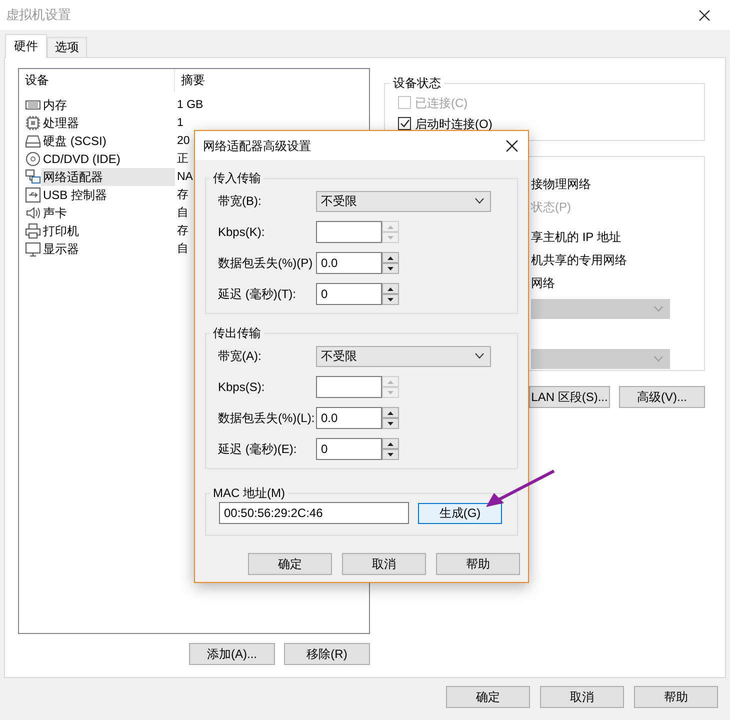 This screenshot has height=720, width=730. Describe the element at coordinates (327, 654) in the screenshot. I see `device-button: 移除(R)` at that location.